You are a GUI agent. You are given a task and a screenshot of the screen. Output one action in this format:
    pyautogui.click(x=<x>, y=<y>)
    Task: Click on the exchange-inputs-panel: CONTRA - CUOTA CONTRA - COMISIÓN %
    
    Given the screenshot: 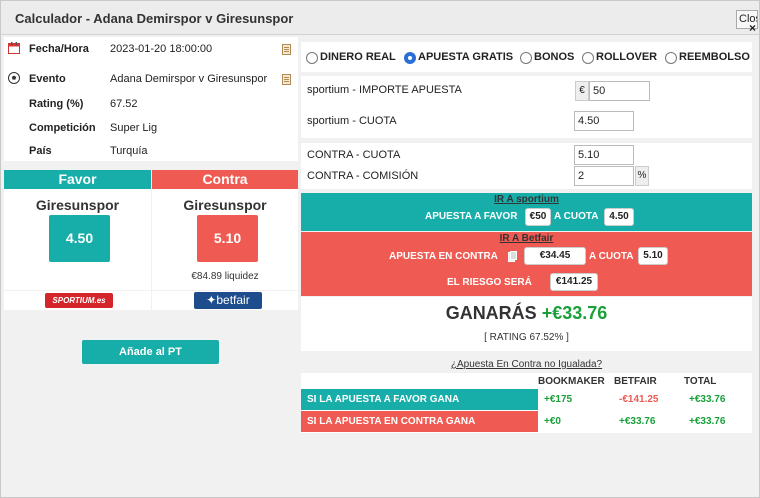 What is the action you would take?
    pyautogui.click(x=526, y=166)
    